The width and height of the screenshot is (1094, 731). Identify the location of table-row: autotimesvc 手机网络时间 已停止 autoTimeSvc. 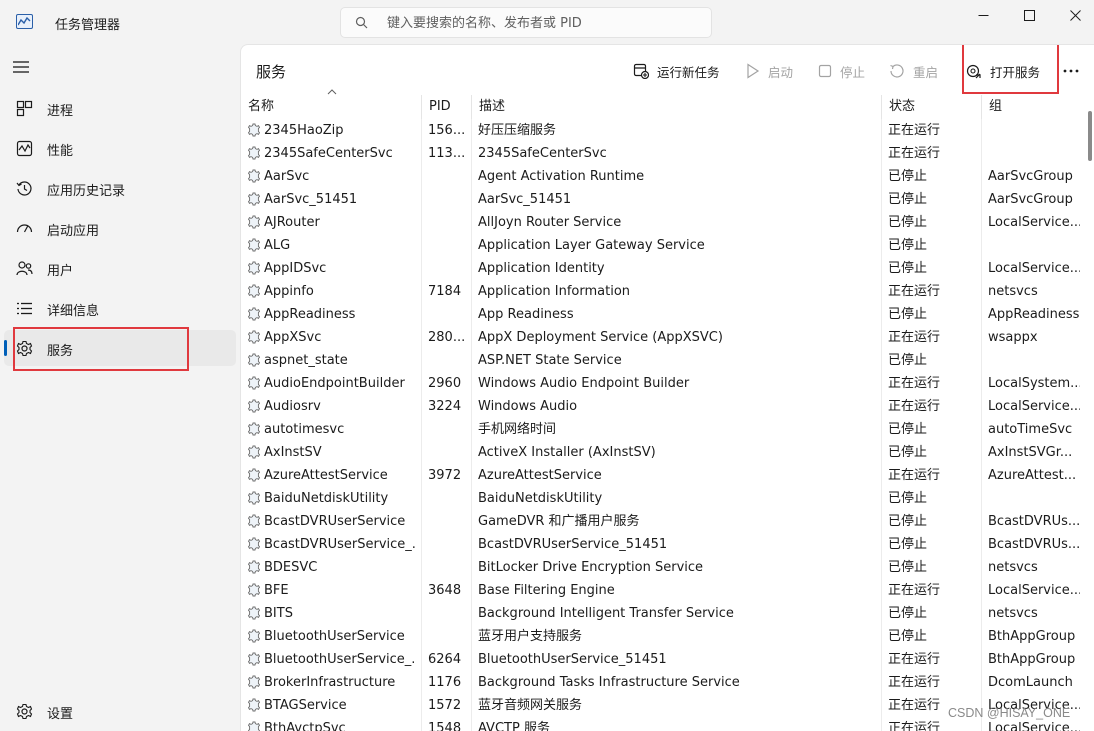
(661, 429).